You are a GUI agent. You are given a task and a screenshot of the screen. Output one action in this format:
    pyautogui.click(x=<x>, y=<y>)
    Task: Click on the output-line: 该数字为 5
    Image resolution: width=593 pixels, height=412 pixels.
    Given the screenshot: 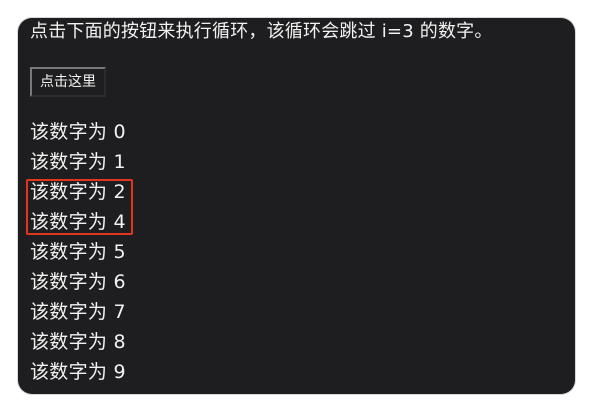 What is the action you would take?
    pyautogui.click(x=78, y=252)
    